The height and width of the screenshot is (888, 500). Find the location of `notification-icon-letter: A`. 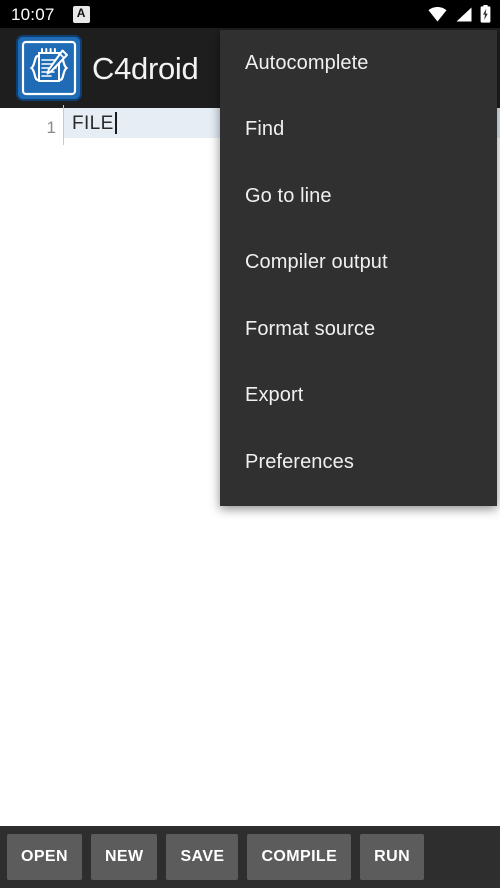

notification-icon-letter: A is located at coordinates (81, 13).